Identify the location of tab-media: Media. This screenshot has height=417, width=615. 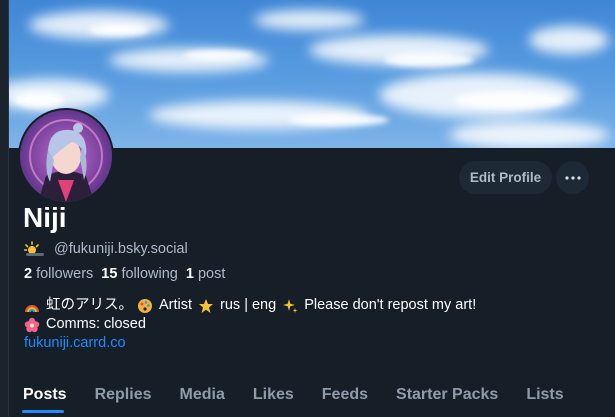
(202, 395).